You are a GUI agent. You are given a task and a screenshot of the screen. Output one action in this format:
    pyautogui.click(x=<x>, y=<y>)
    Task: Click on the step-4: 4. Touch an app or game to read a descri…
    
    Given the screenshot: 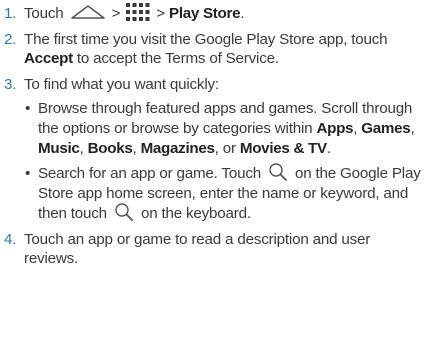 What is the action you would take?
    pyautogui.click(x=215, y=249)
    